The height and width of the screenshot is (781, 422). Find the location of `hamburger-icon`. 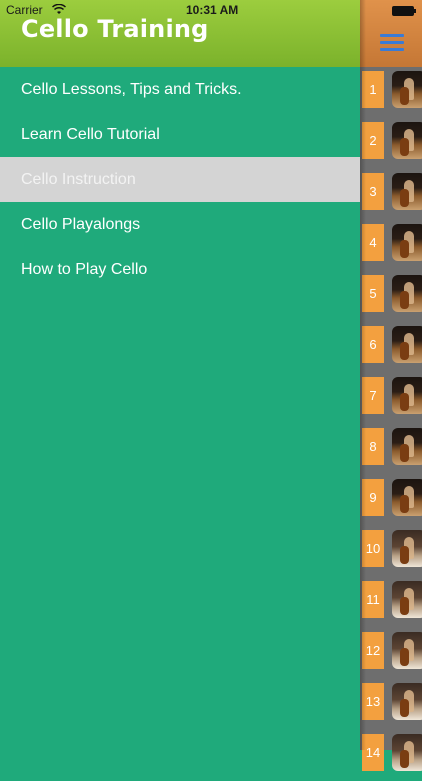

hamburger-icon is located at coordinates (392, 43).